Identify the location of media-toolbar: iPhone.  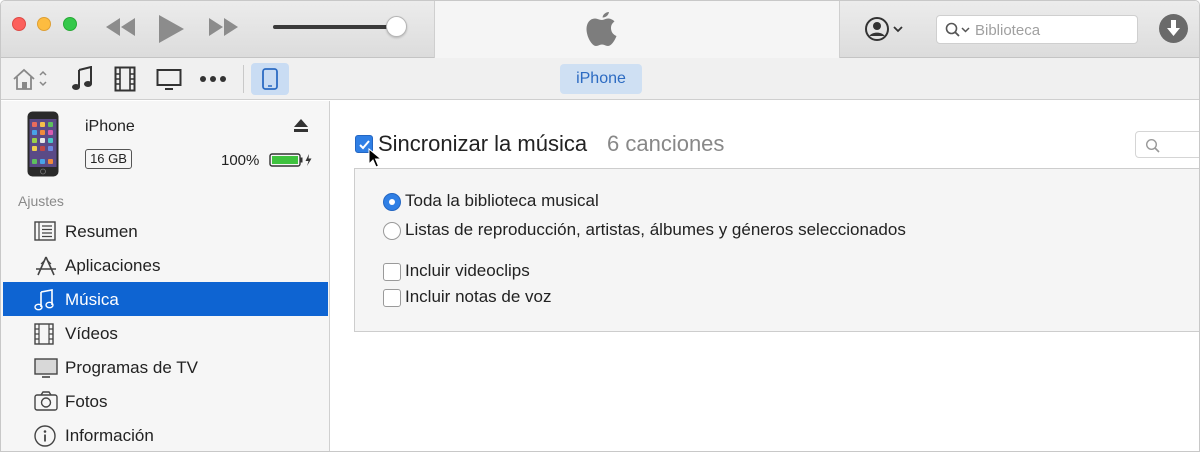
(600, 79).